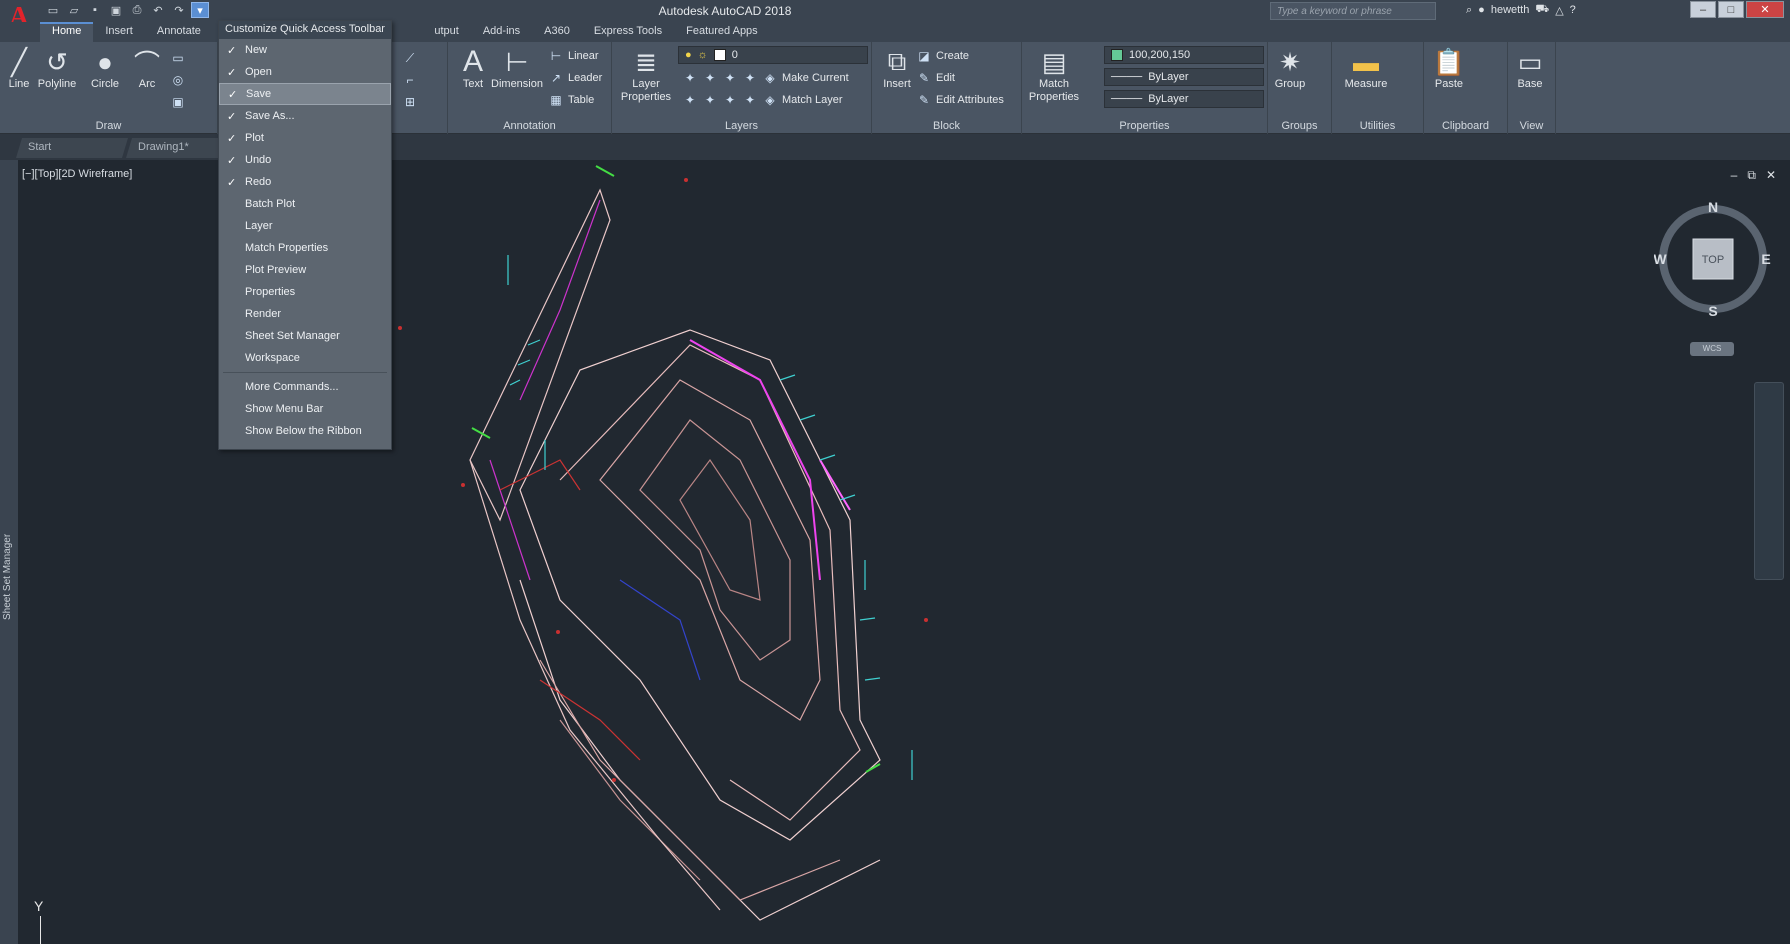  What do you see at coordinates (1299, 126) in the screenshot?
I see `panel-title-groups: Groups` at bounding box center [1299, 126].